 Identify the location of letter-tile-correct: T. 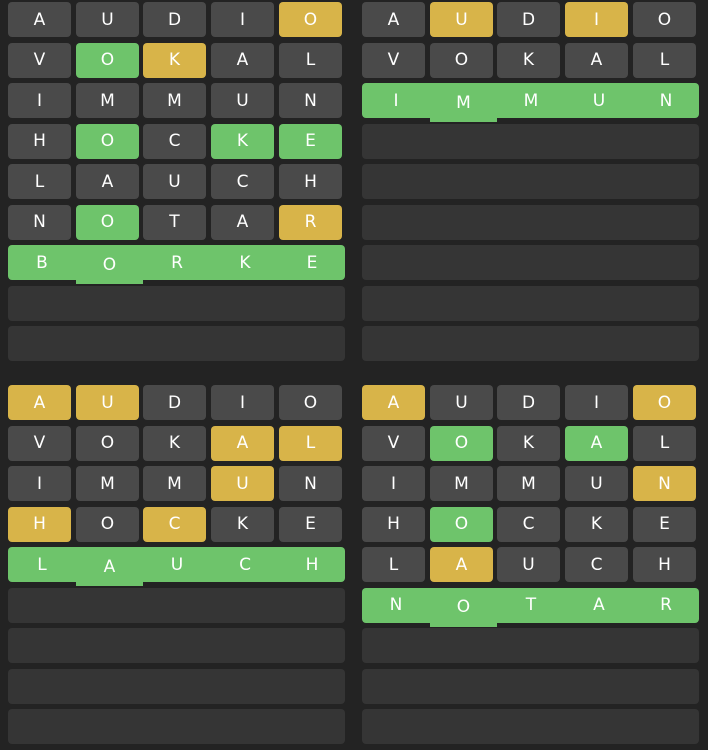
(531, 605).